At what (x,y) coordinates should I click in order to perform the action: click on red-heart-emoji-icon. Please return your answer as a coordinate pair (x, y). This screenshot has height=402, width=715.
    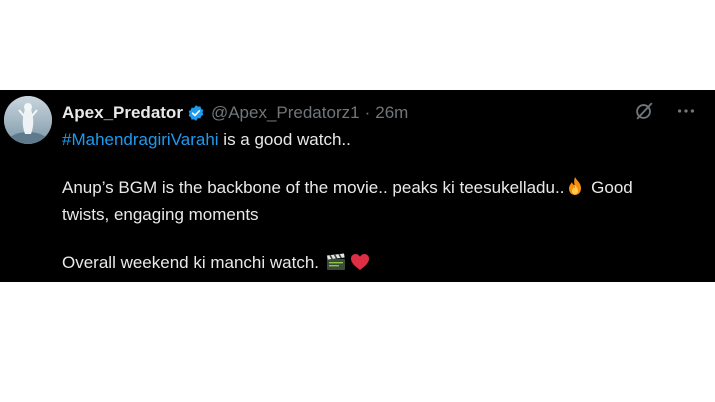
    Looking at the image, I should click on (360, 265).